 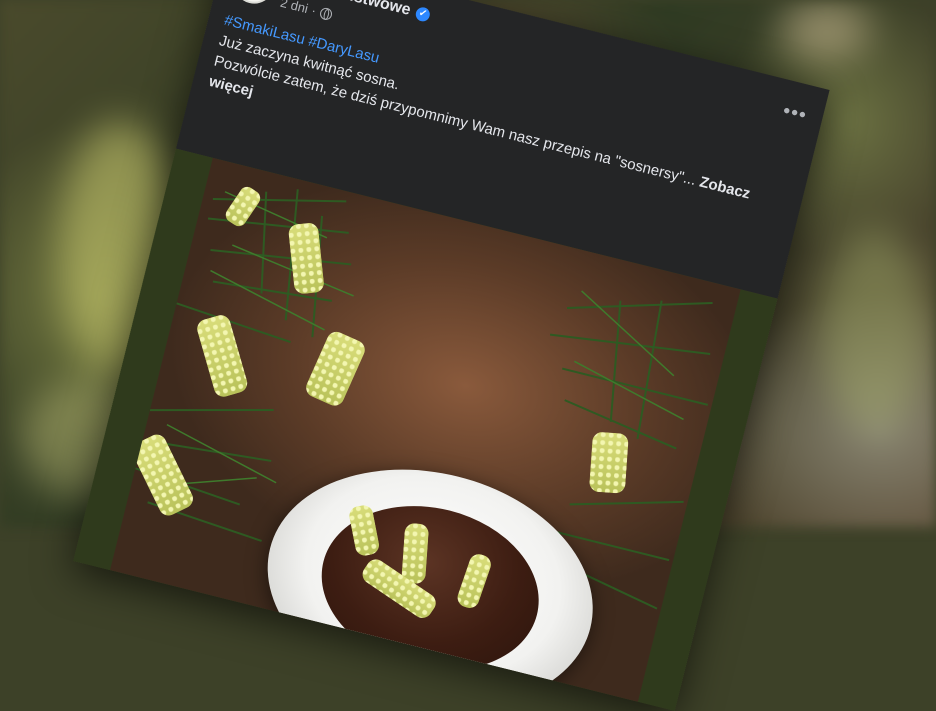 What do you see at coordinates (254, 1) in the screenshot?
I see `lasy-panstwowe-logo-icon` at bounding box center [254, 1].